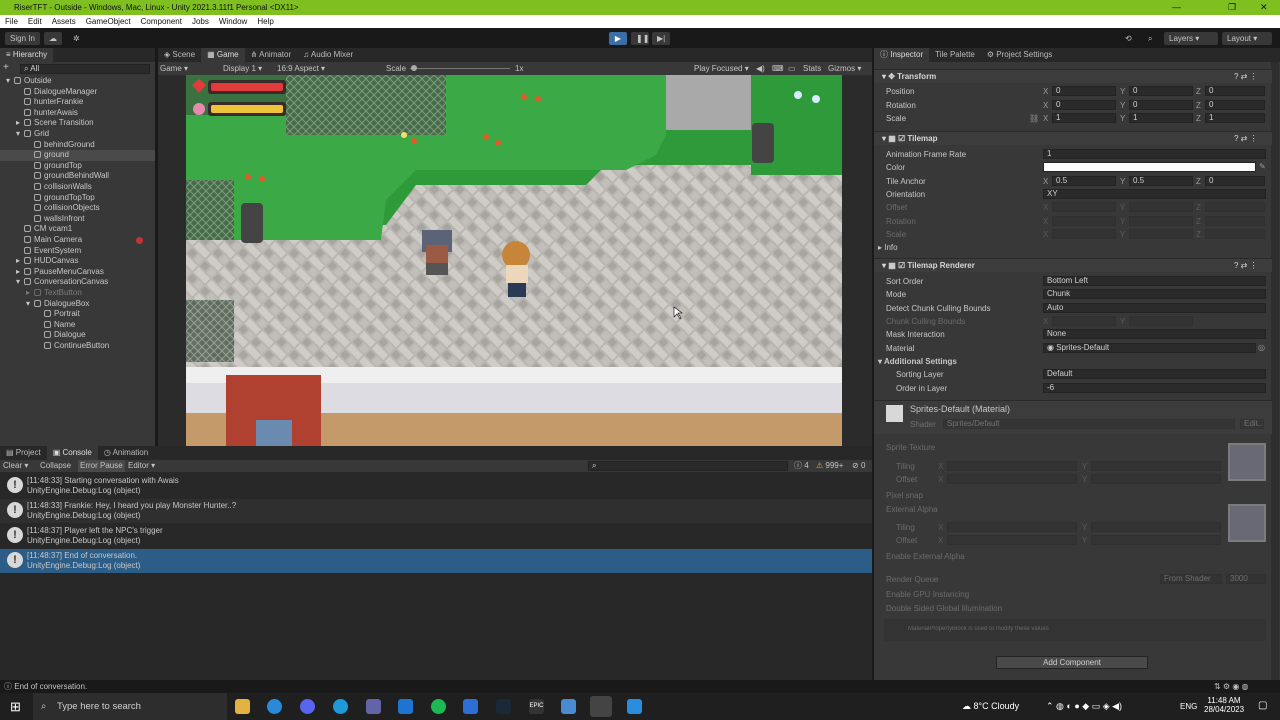 The height and width of the screenshot is (720, 1280). What do you see at coordinates (1073, 265) in the screenshot?
I see `tilemap-renderer-header: ▾ ▦ ☑ Tilemap Renderer? ⇄ ⋮` at bounding box center [1073, 265].